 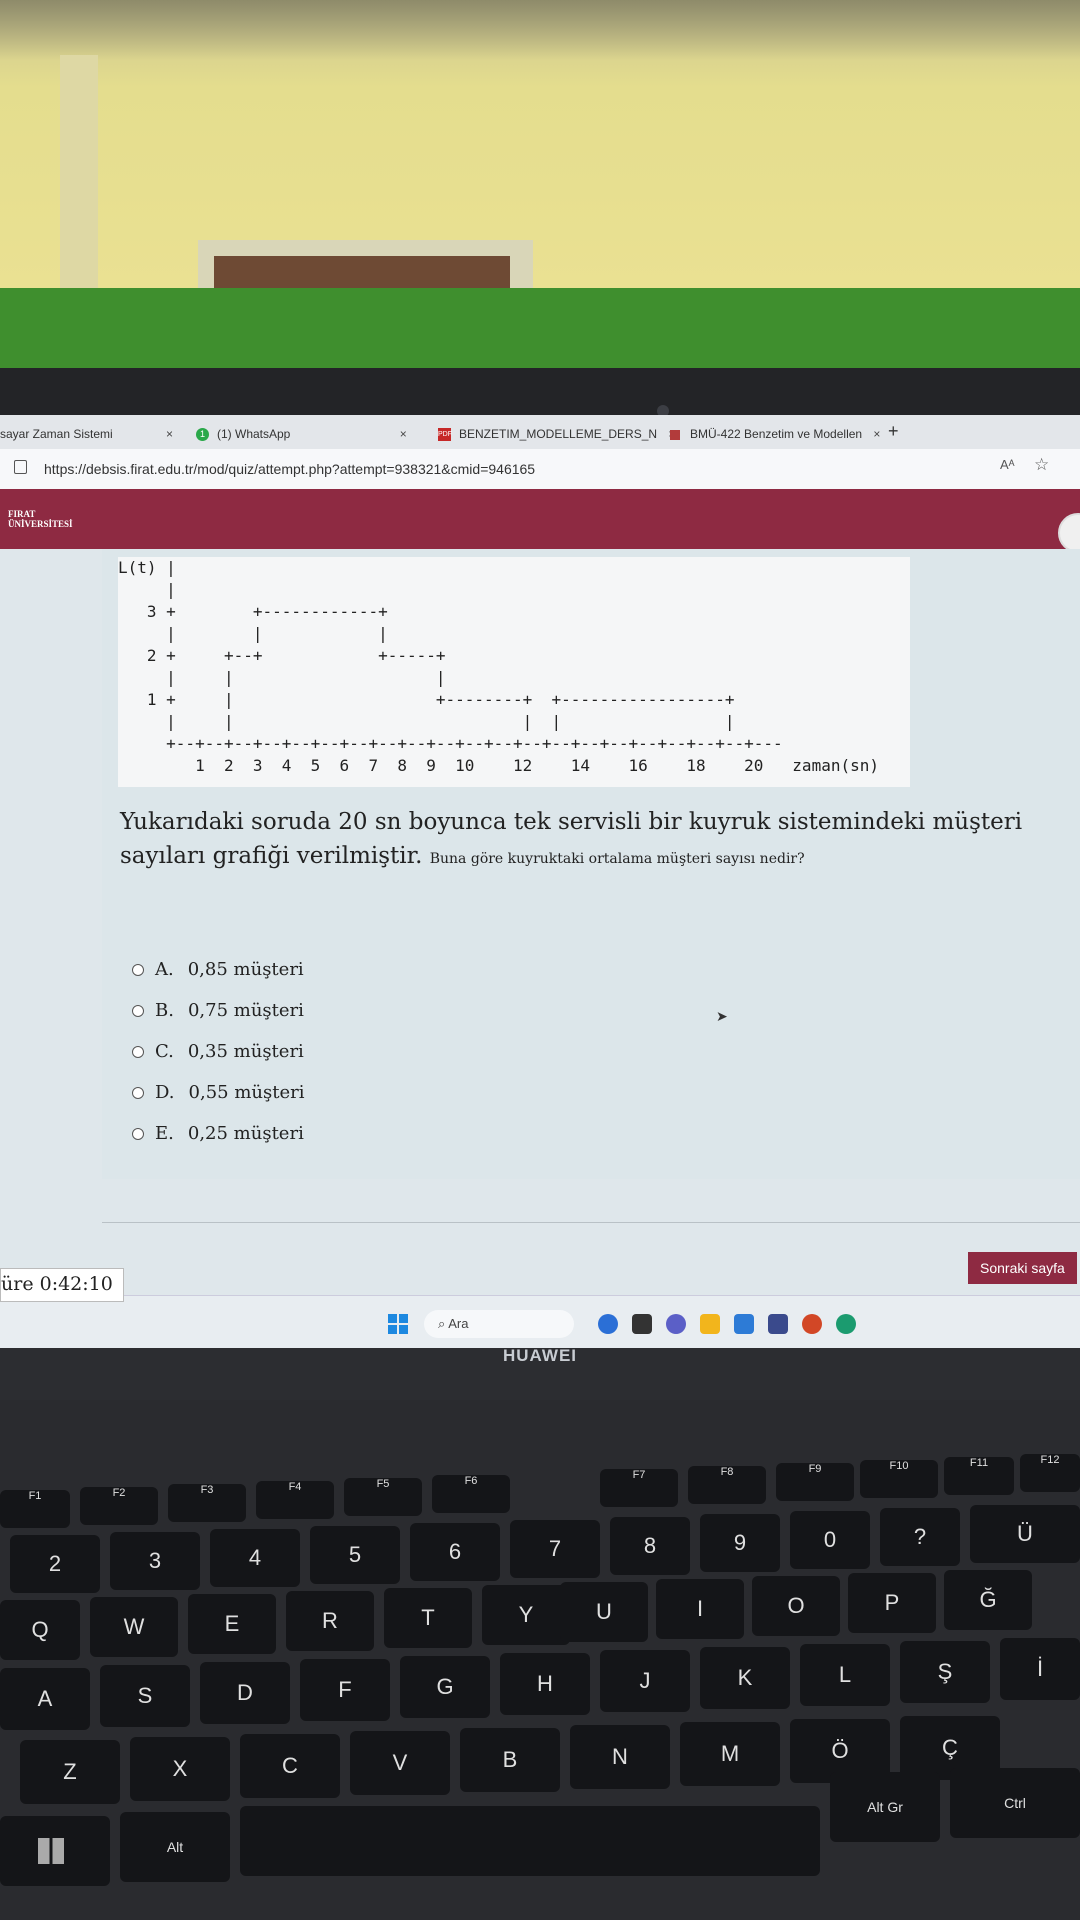 I want to click on key-u: U, so click(x=604, y=1612).